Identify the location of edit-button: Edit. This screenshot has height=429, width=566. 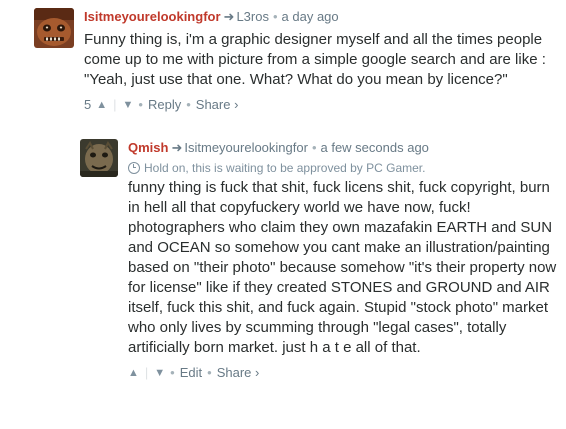
(191, 373).